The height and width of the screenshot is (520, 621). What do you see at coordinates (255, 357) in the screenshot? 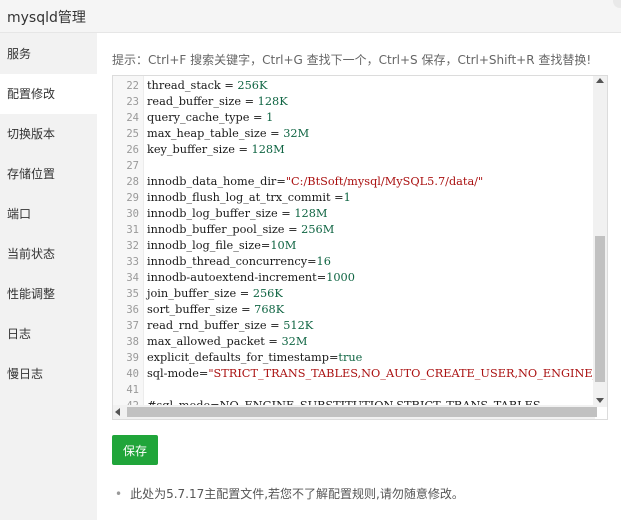
I see `line-code: explicit_defaults_for_timestamp=true` at bounding box center [255, 357].